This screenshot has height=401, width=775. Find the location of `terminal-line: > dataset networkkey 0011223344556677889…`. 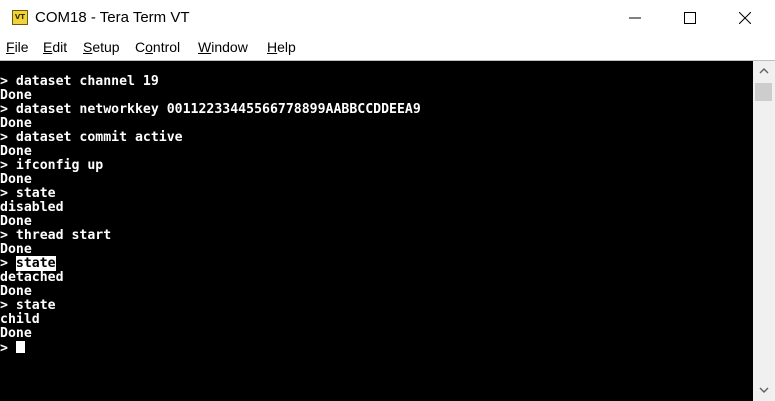

terminal-line: > dataset networkkey 0011223344556677889… is located at coordinates (210, 109).